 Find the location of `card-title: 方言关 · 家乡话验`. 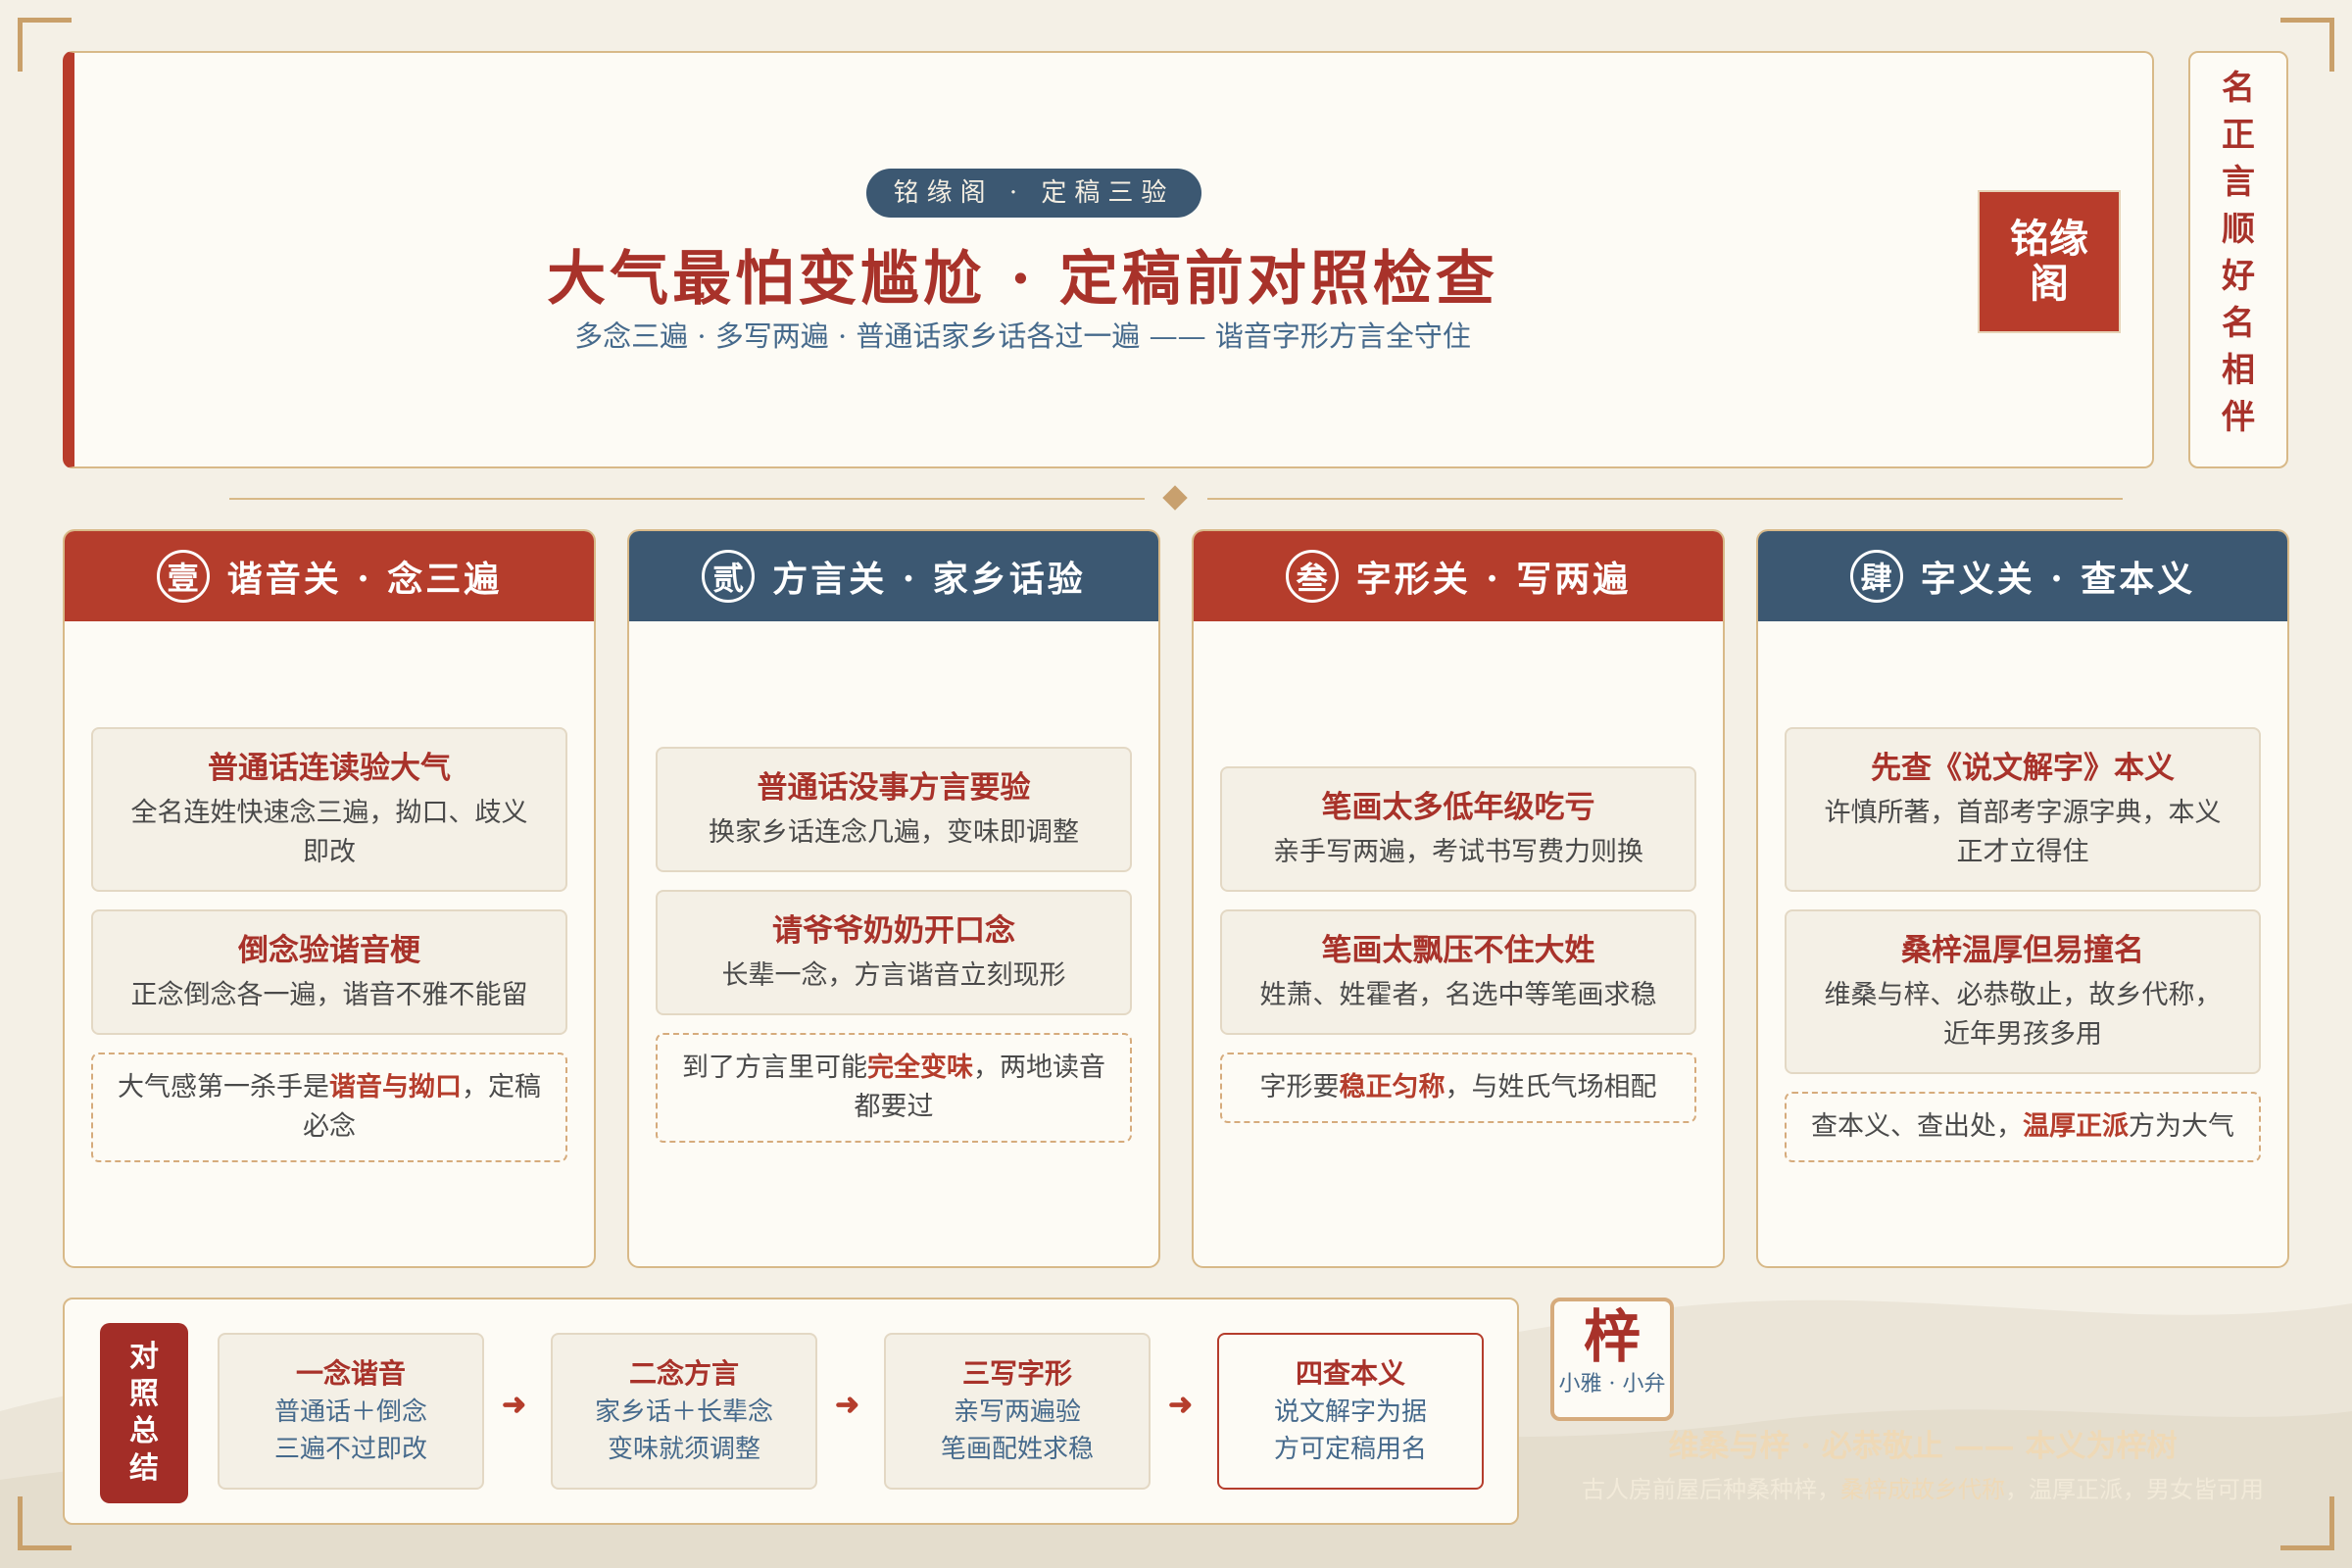

card-title: 方言关 · 家乡话验 is located at coordinates (929, 579).